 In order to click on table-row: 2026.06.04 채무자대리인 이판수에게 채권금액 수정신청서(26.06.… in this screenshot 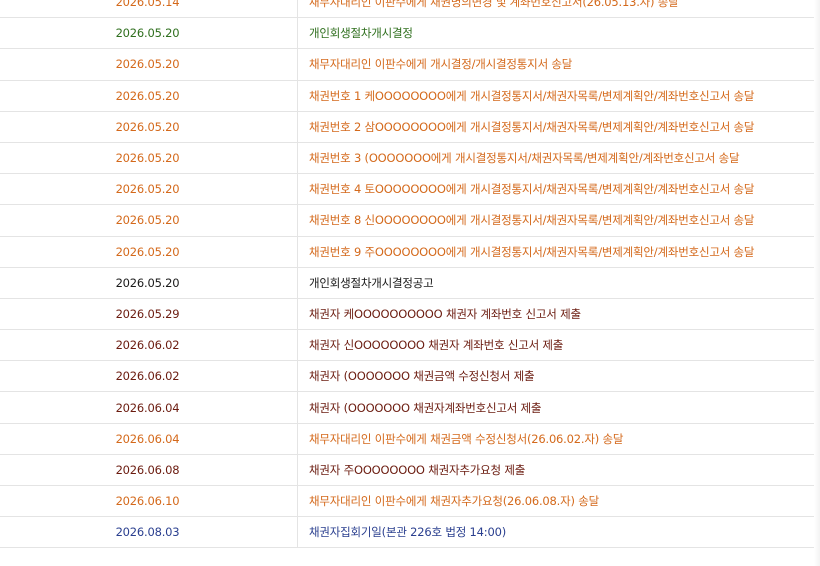, I will do `click(410, 439)`.